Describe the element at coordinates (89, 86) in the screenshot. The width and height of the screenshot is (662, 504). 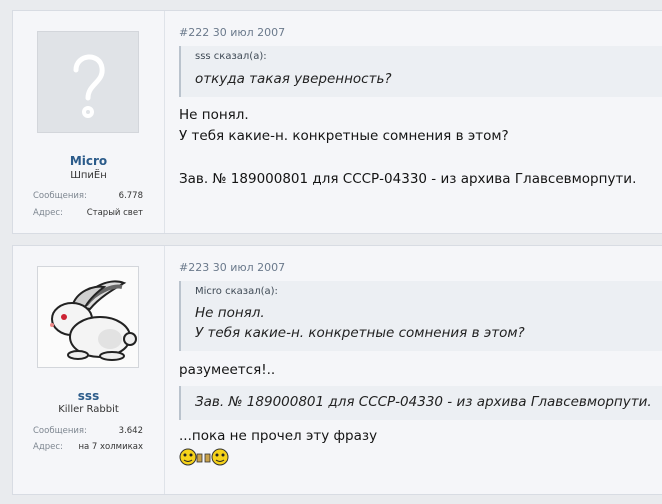
I see `question-mark-icon` at that location.